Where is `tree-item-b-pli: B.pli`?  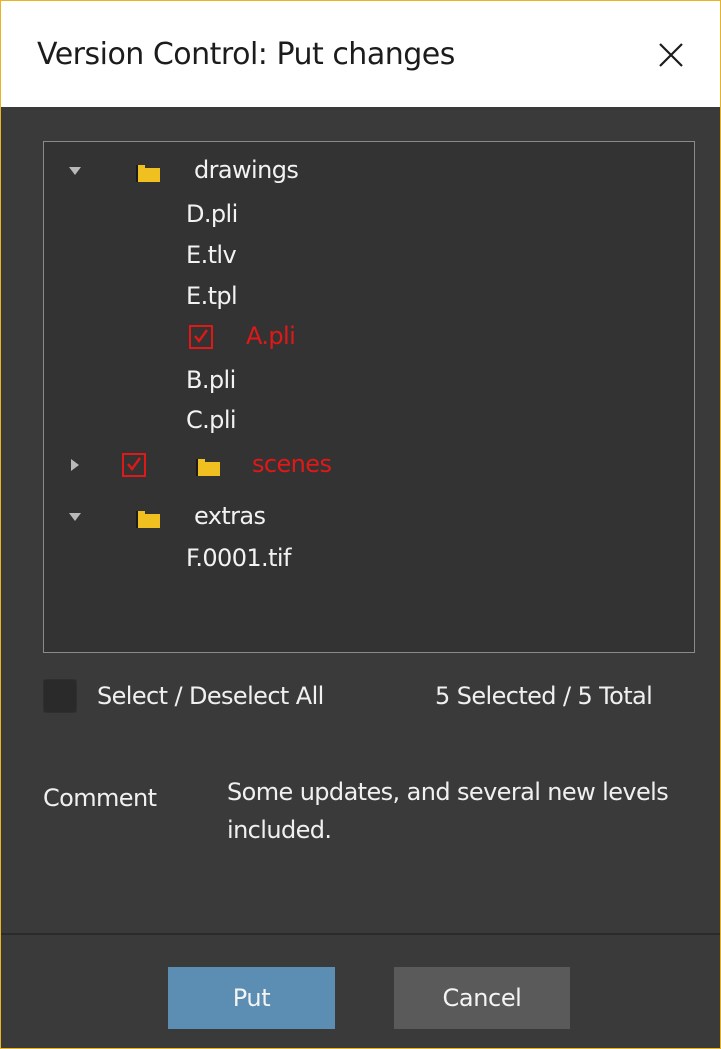
tree-item-b-pli: B.pli is located at coordinates (369, 380).